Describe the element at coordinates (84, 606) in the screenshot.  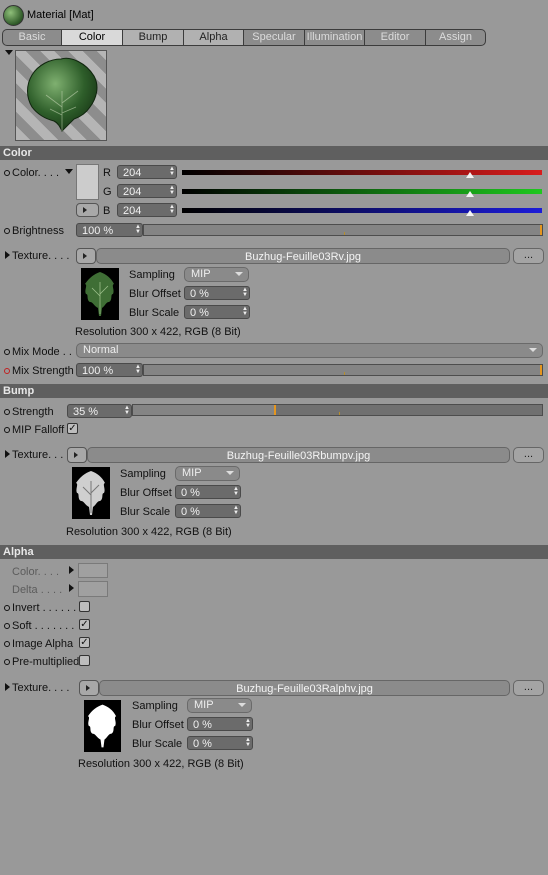
I see `invert-checkbox` at that location.